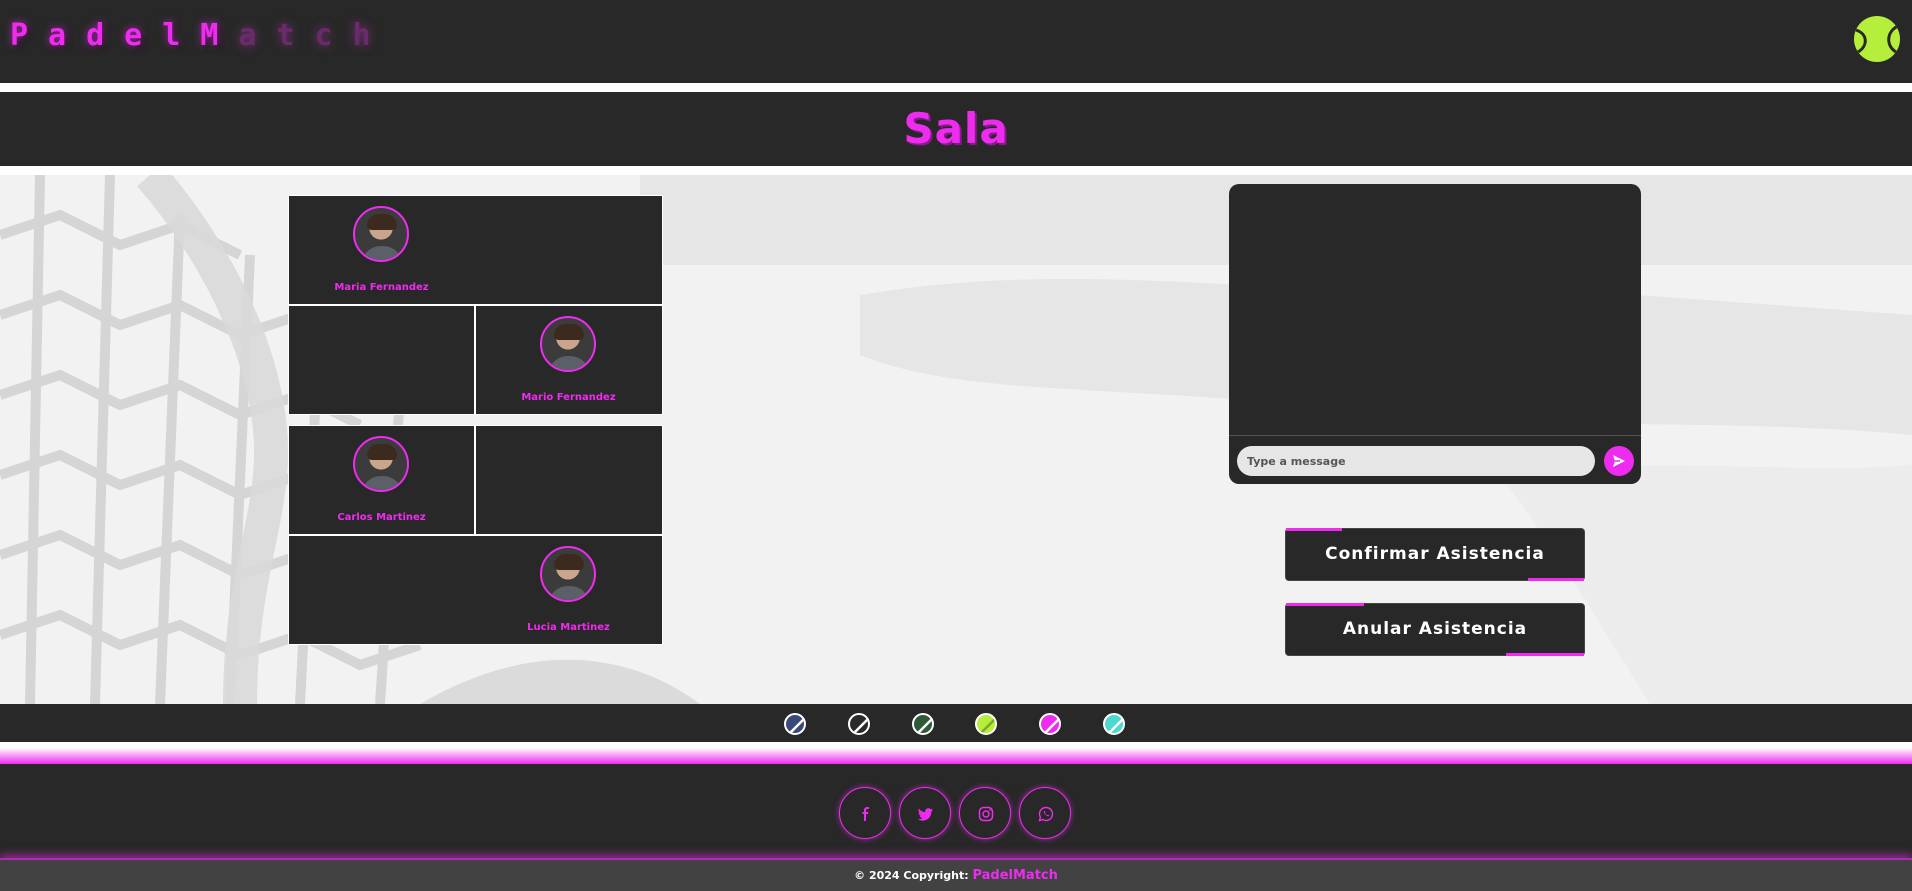  I want to click on instagram-button, so click(985, 813).